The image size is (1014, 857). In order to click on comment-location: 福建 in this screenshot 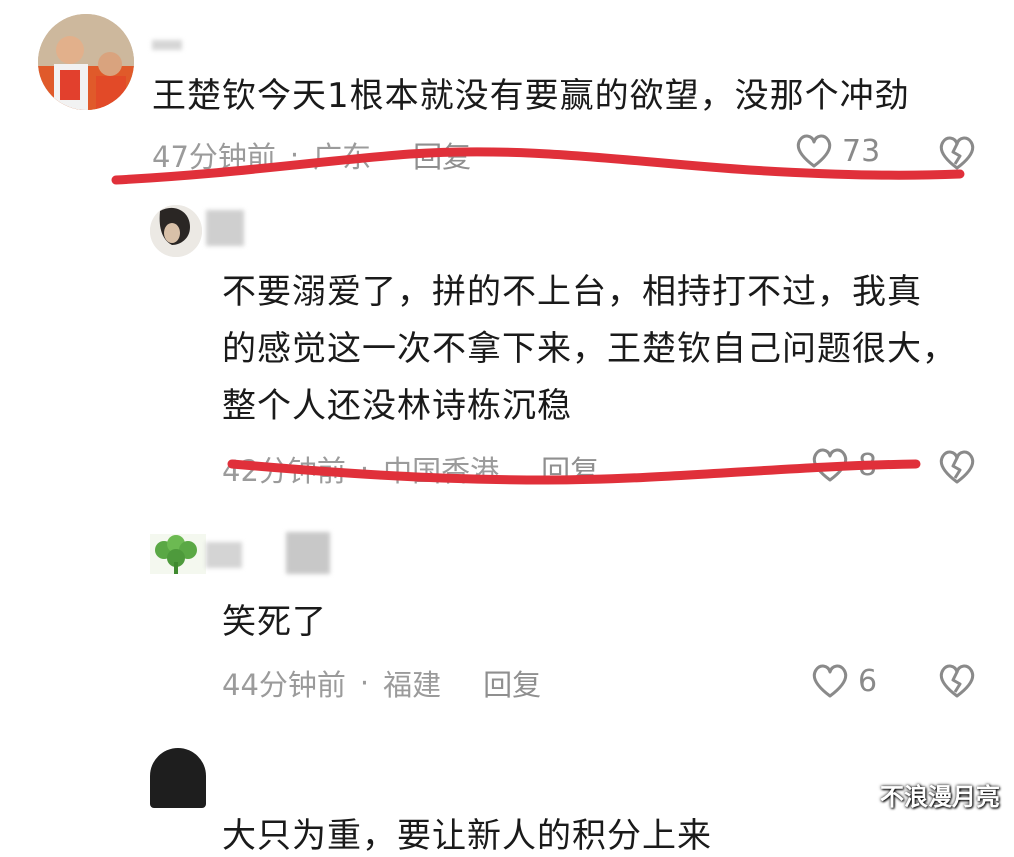, I will do `click(412, 685)`.